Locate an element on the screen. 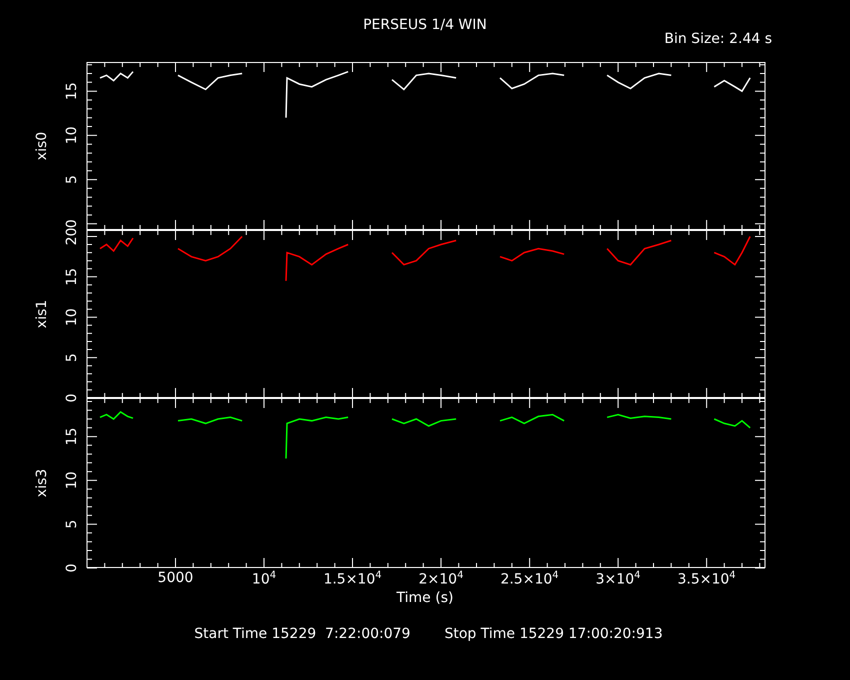  axis-tick-label: 5000 is located at coordinates (176, 578).